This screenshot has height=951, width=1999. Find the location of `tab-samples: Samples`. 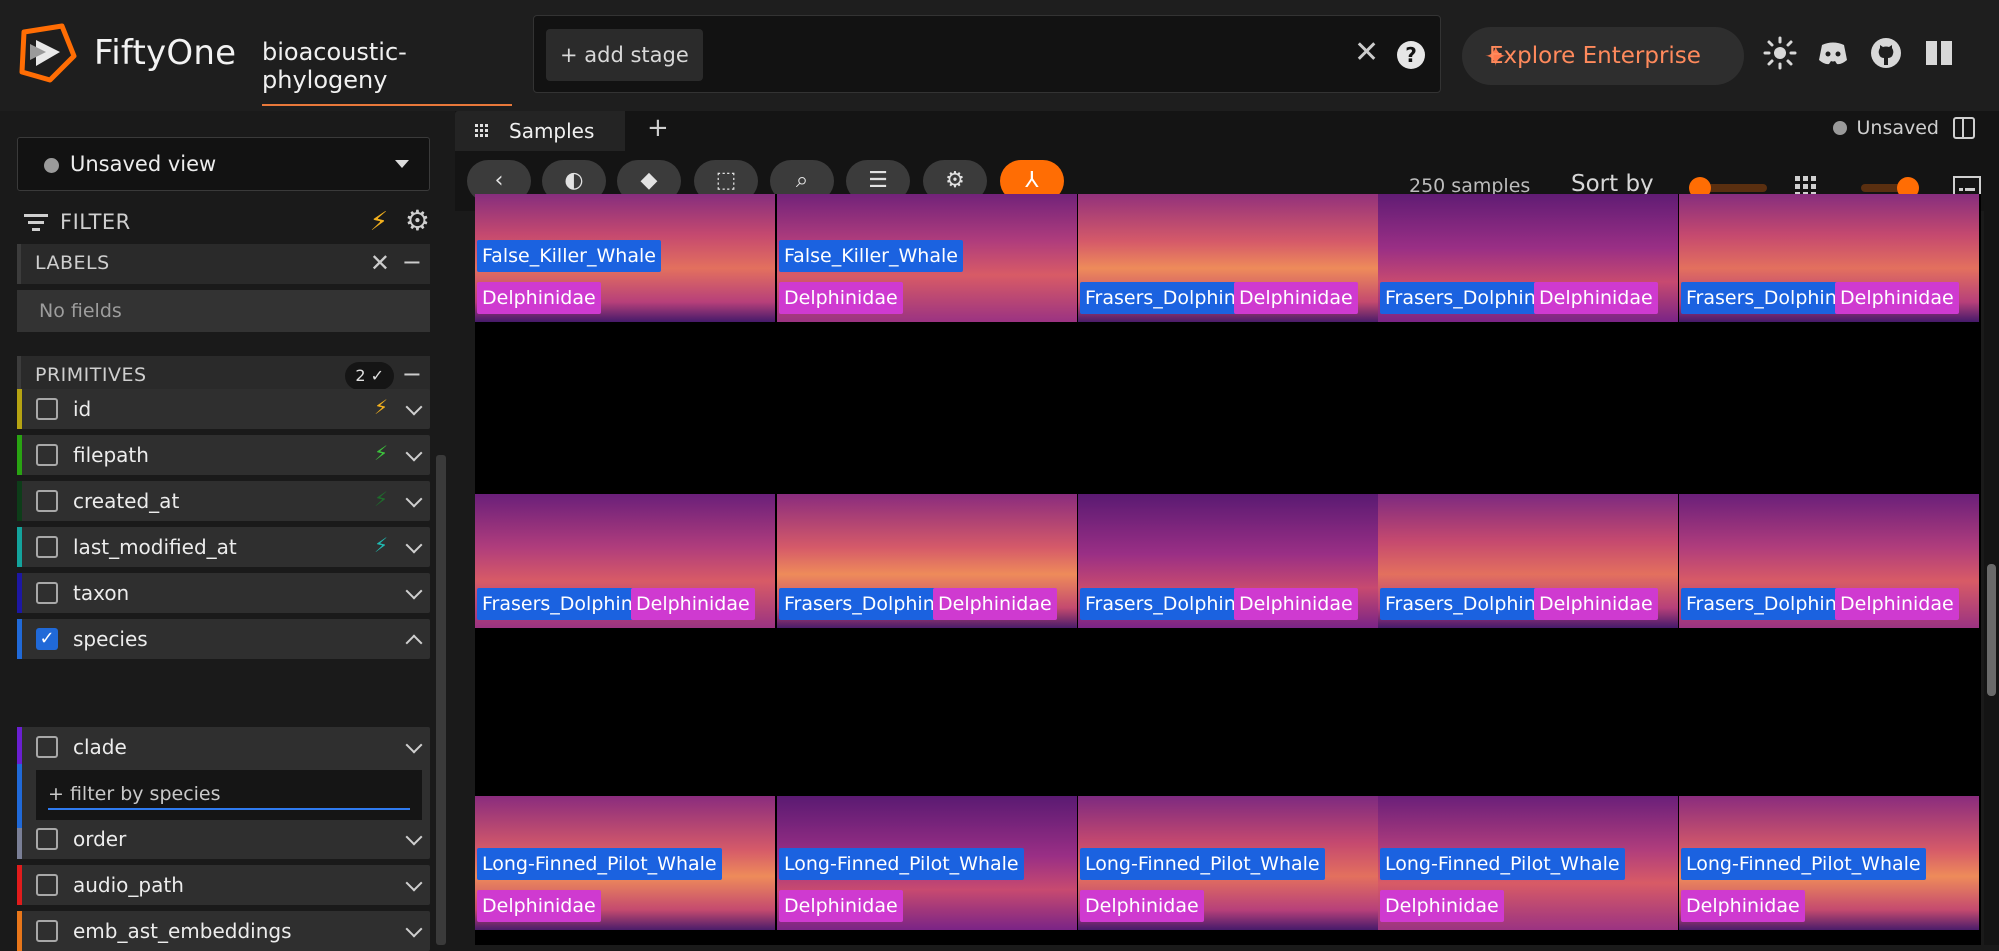

tab-samples: Samples is located at coordinates (540, 131).